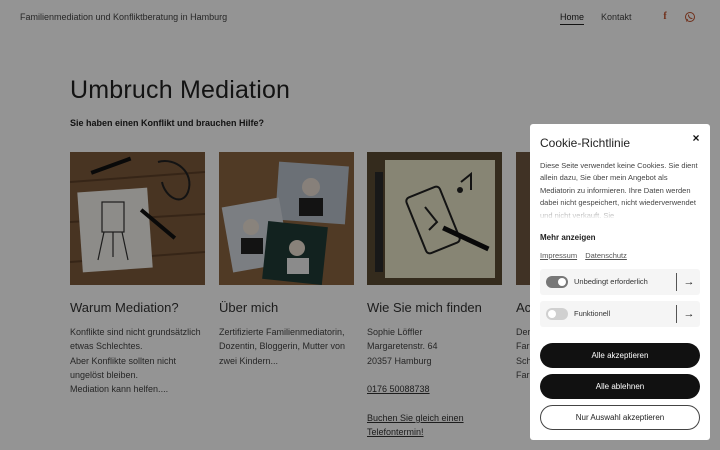 The image size is (720, 450). Describe the element at coordinates (620, 386) in the screenshot. I see `reject-all-button: Alle ablehnen` at that location.